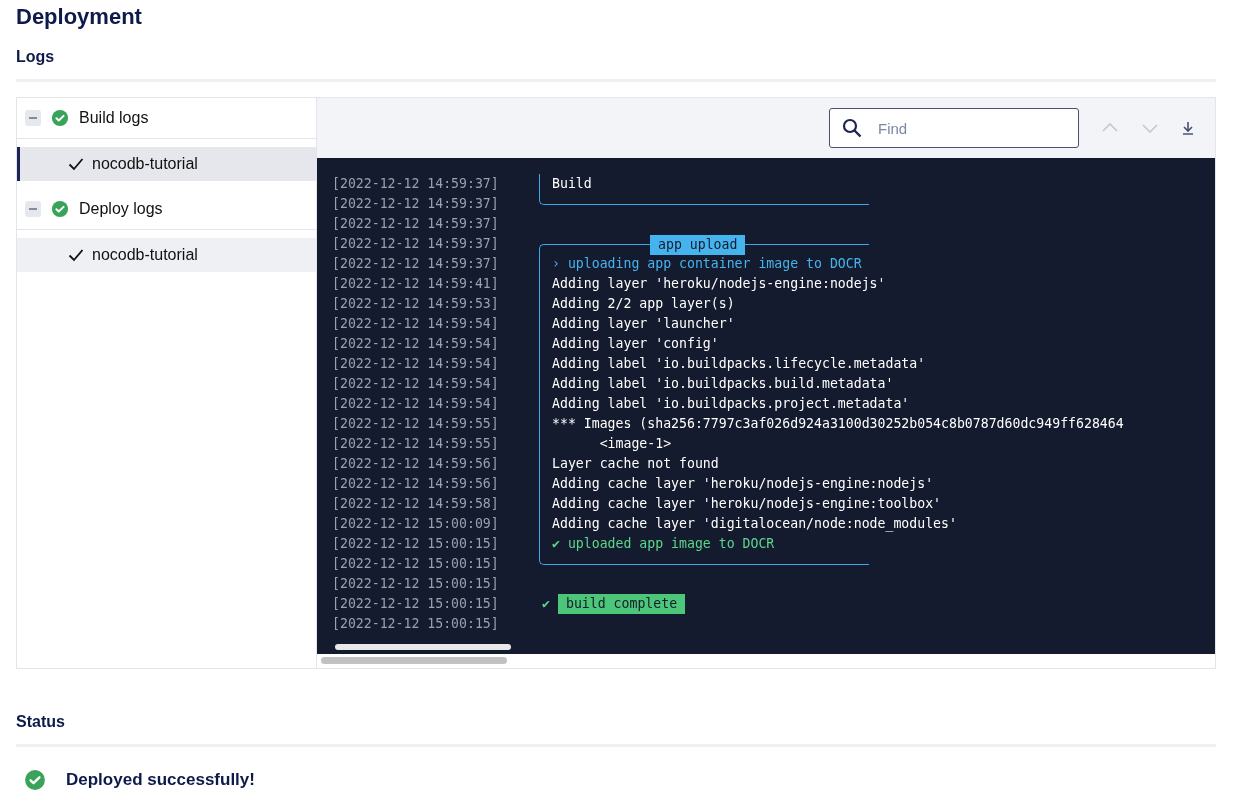  Describe the element at coordinates (415, 284) in the screenshot. I see `log-timestamp: [2022-12-12 14:59:41]` at that location.